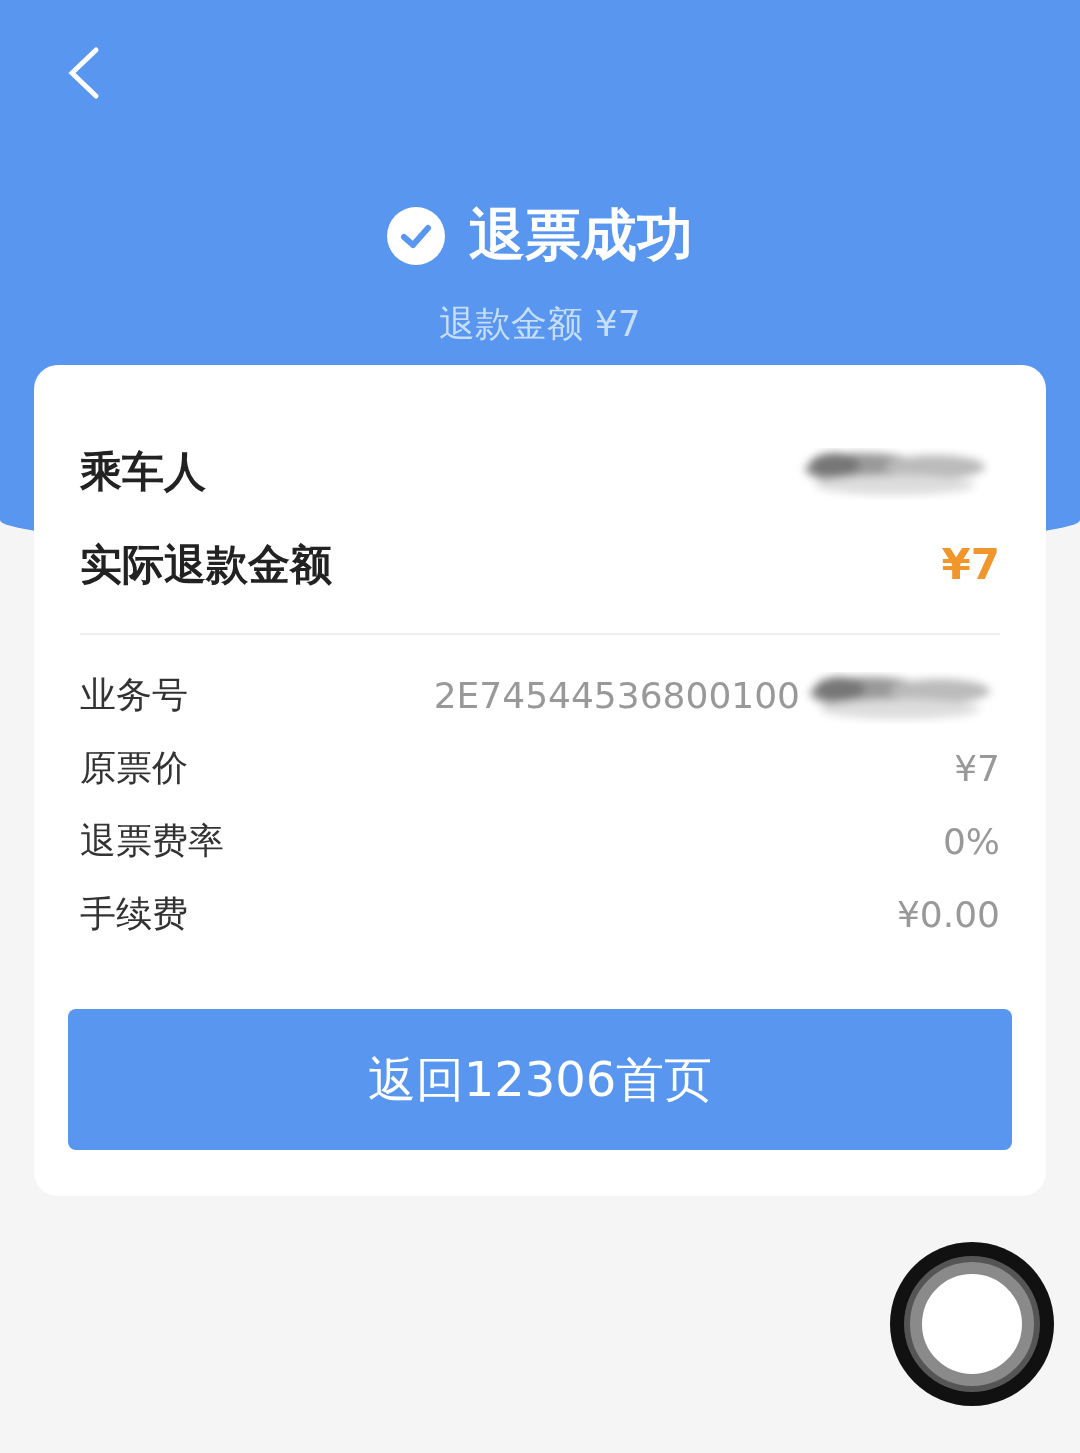  I want to click on status-title: 退票成功, so click(581, 235).